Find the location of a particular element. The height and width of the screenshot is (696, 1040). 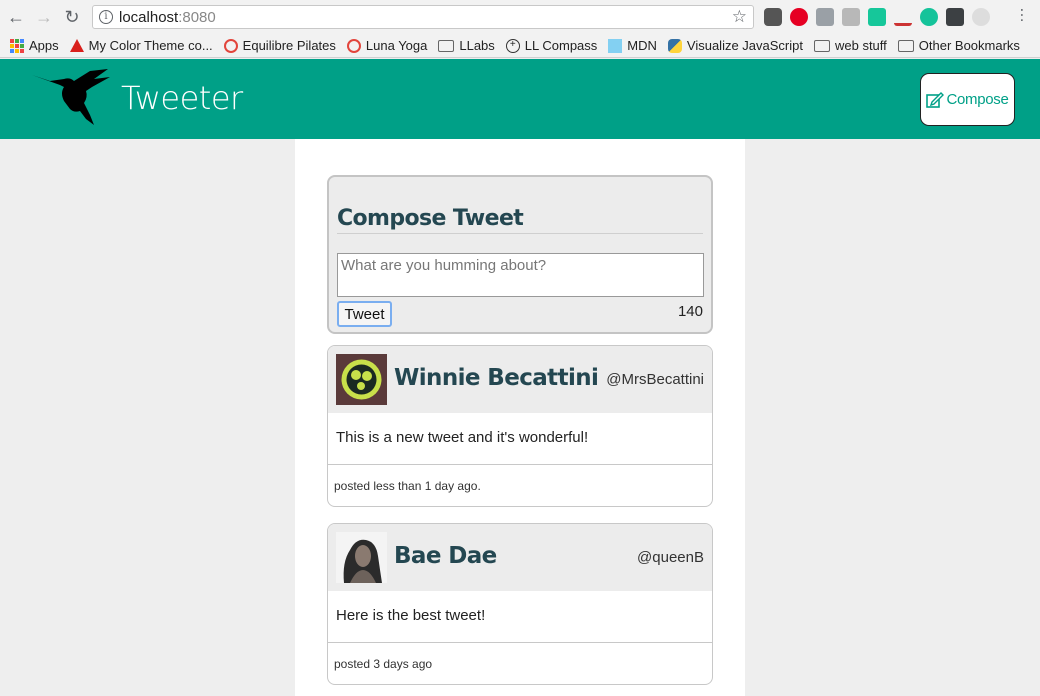

char-counter: 140 is located at coordinates (690, 311).